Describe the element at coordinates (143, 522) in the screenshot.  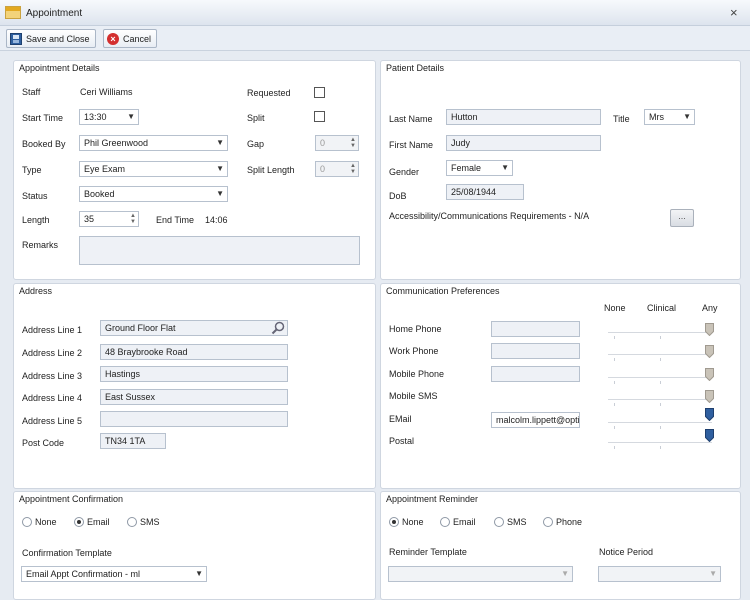
I see `confirmation-radio-sms: SMS` at that location.